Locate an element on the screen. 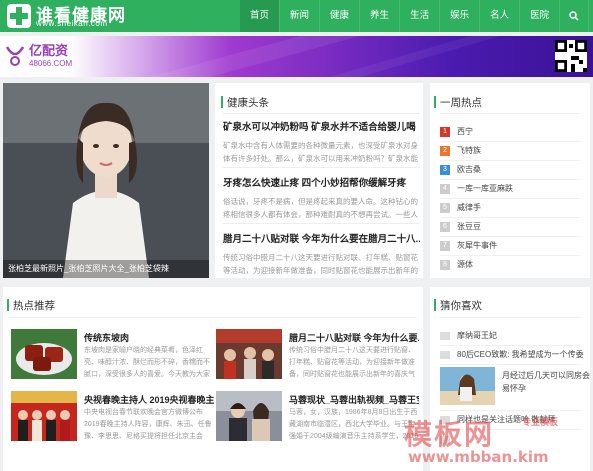  like-item: 摩纳哥王妃 is located at coordinates (510, 336).